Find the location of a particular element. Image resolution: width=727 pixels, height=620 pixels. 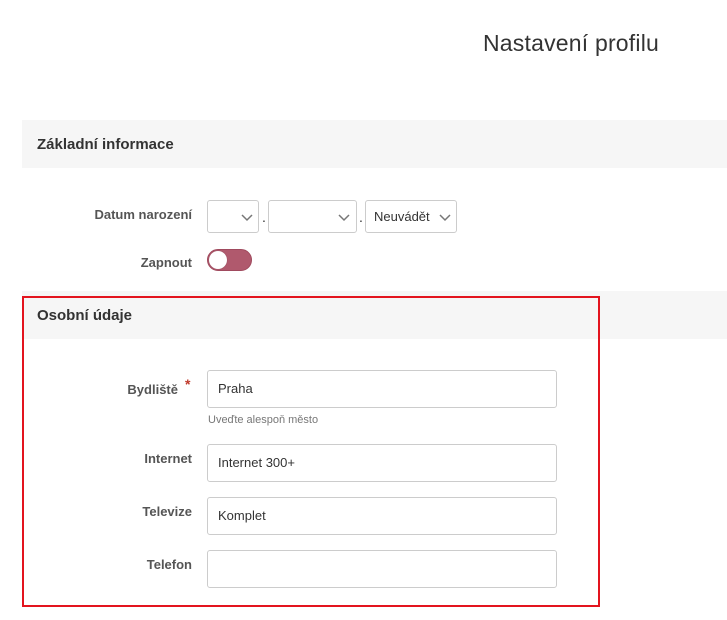

toggle-switch is located at coordinates (229, 260).